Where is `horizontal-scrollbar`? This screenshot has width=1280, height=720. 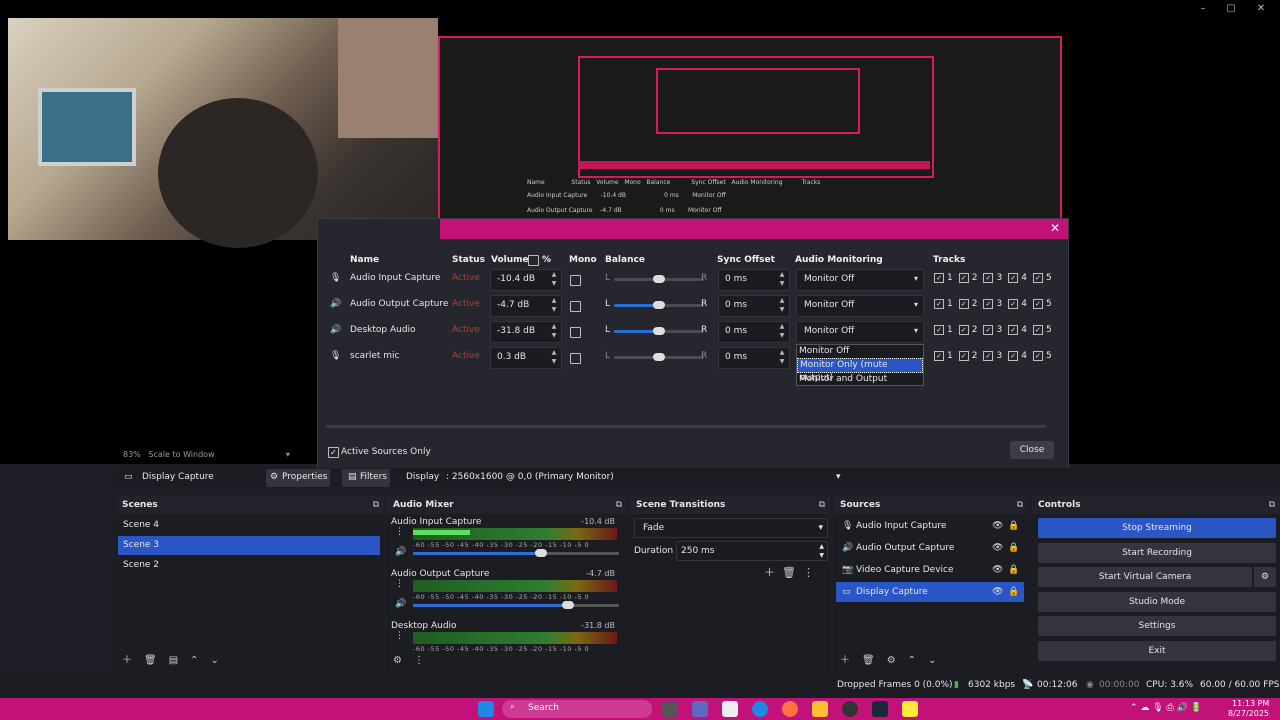
horizontal-scrollbar is located at coordinates (686, 426).